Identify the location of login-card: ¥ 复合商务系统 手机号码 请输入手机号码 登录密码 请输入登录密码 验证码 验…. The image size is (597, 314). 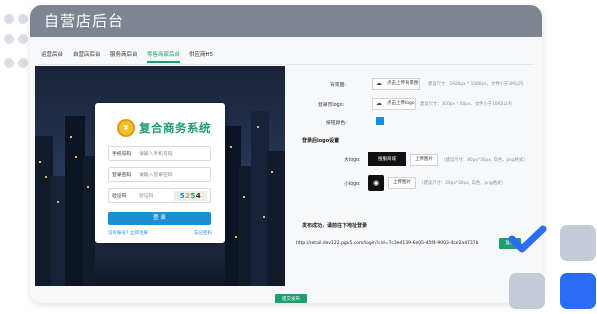
(160, 173).